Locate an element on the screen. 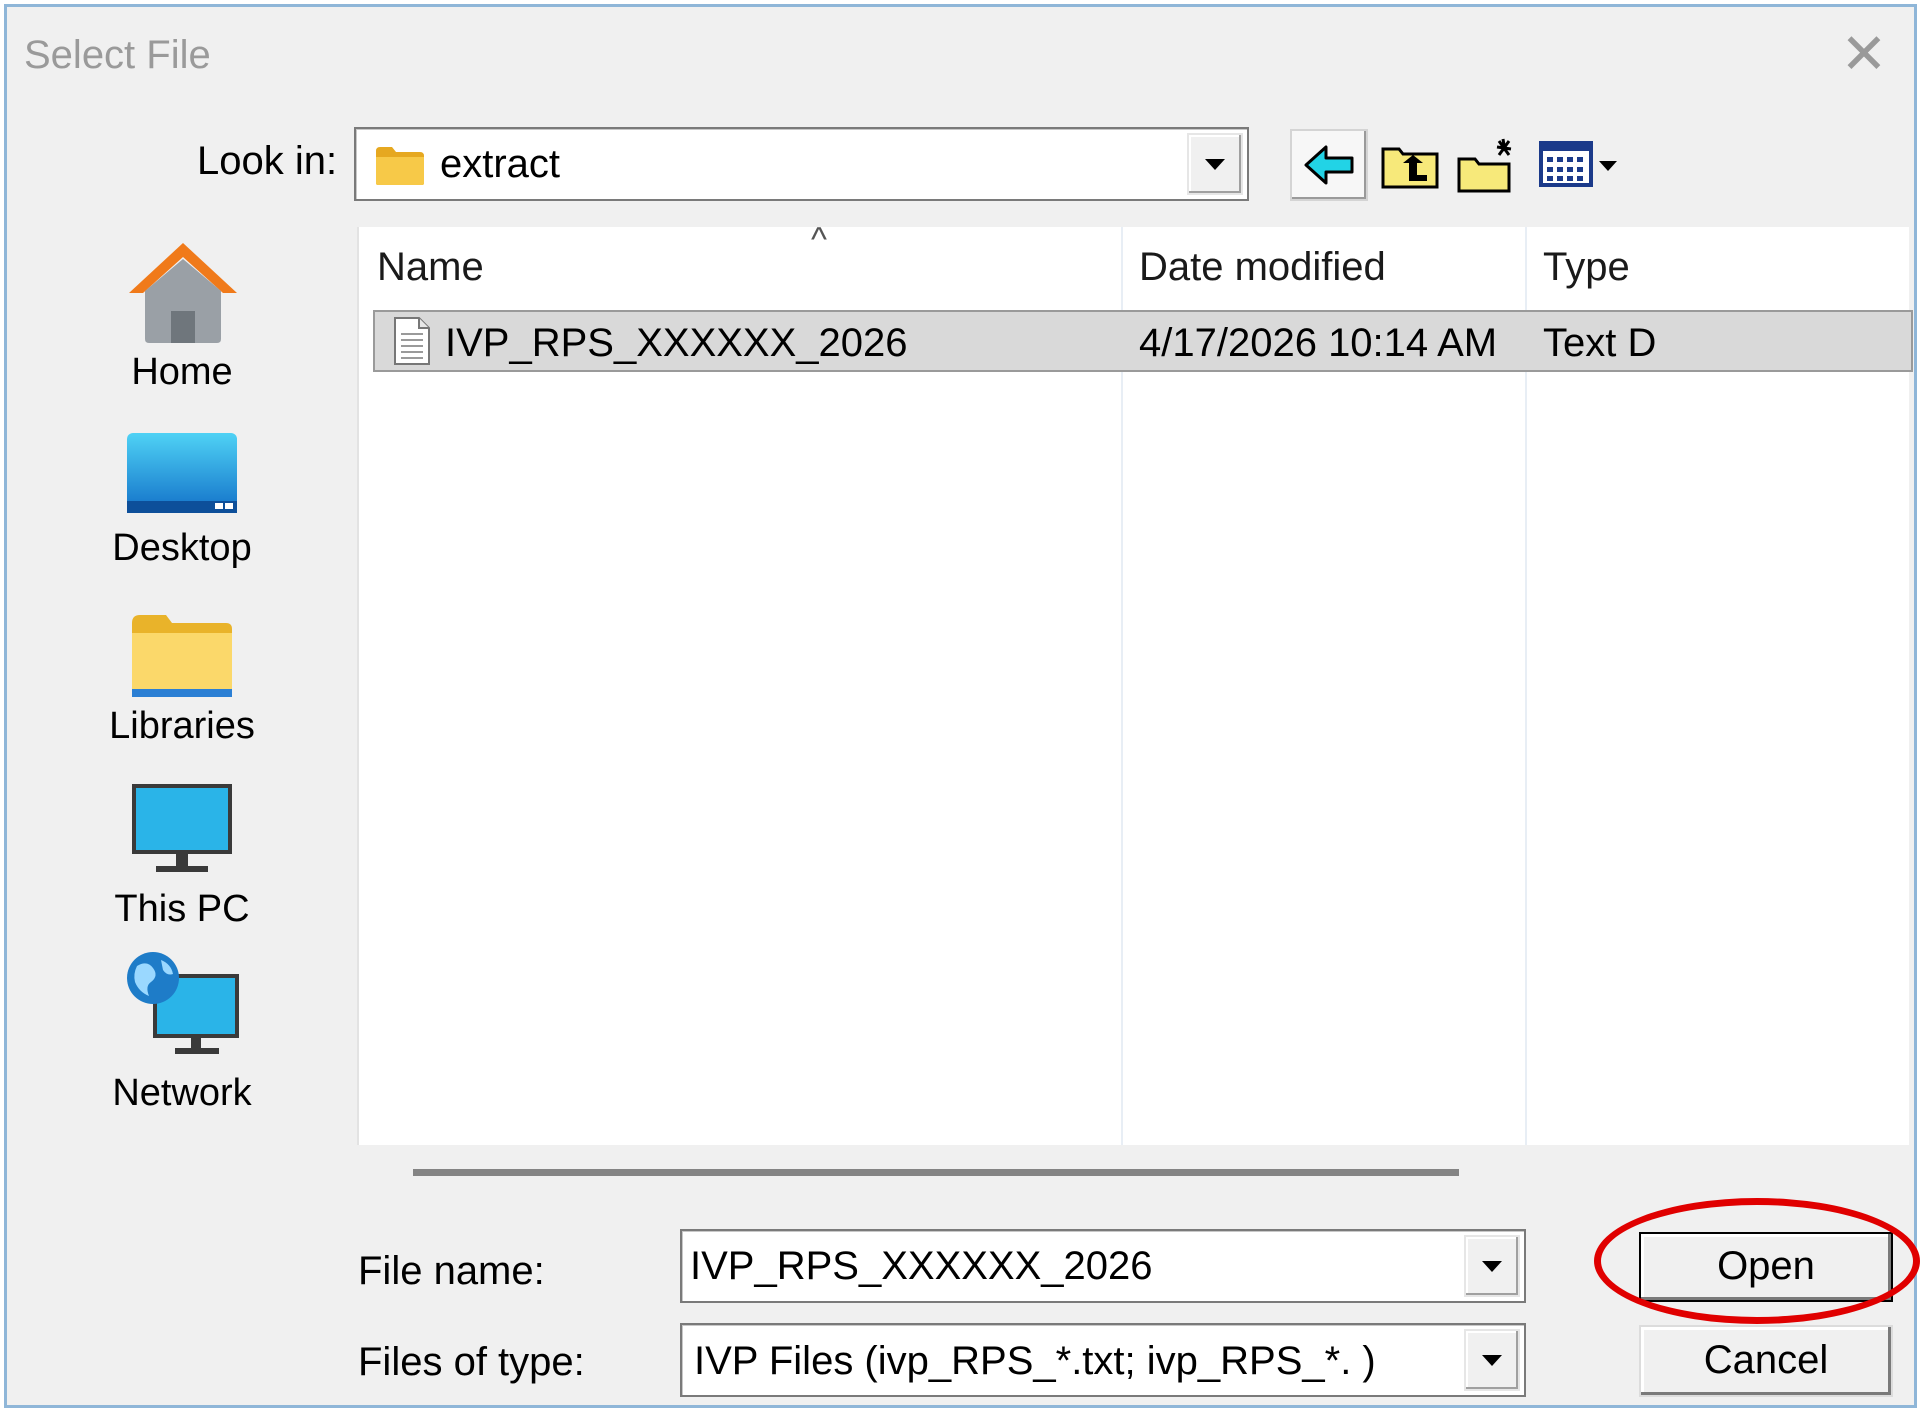  title-bar: Select File ✕ is located at coordinates (960, 53).